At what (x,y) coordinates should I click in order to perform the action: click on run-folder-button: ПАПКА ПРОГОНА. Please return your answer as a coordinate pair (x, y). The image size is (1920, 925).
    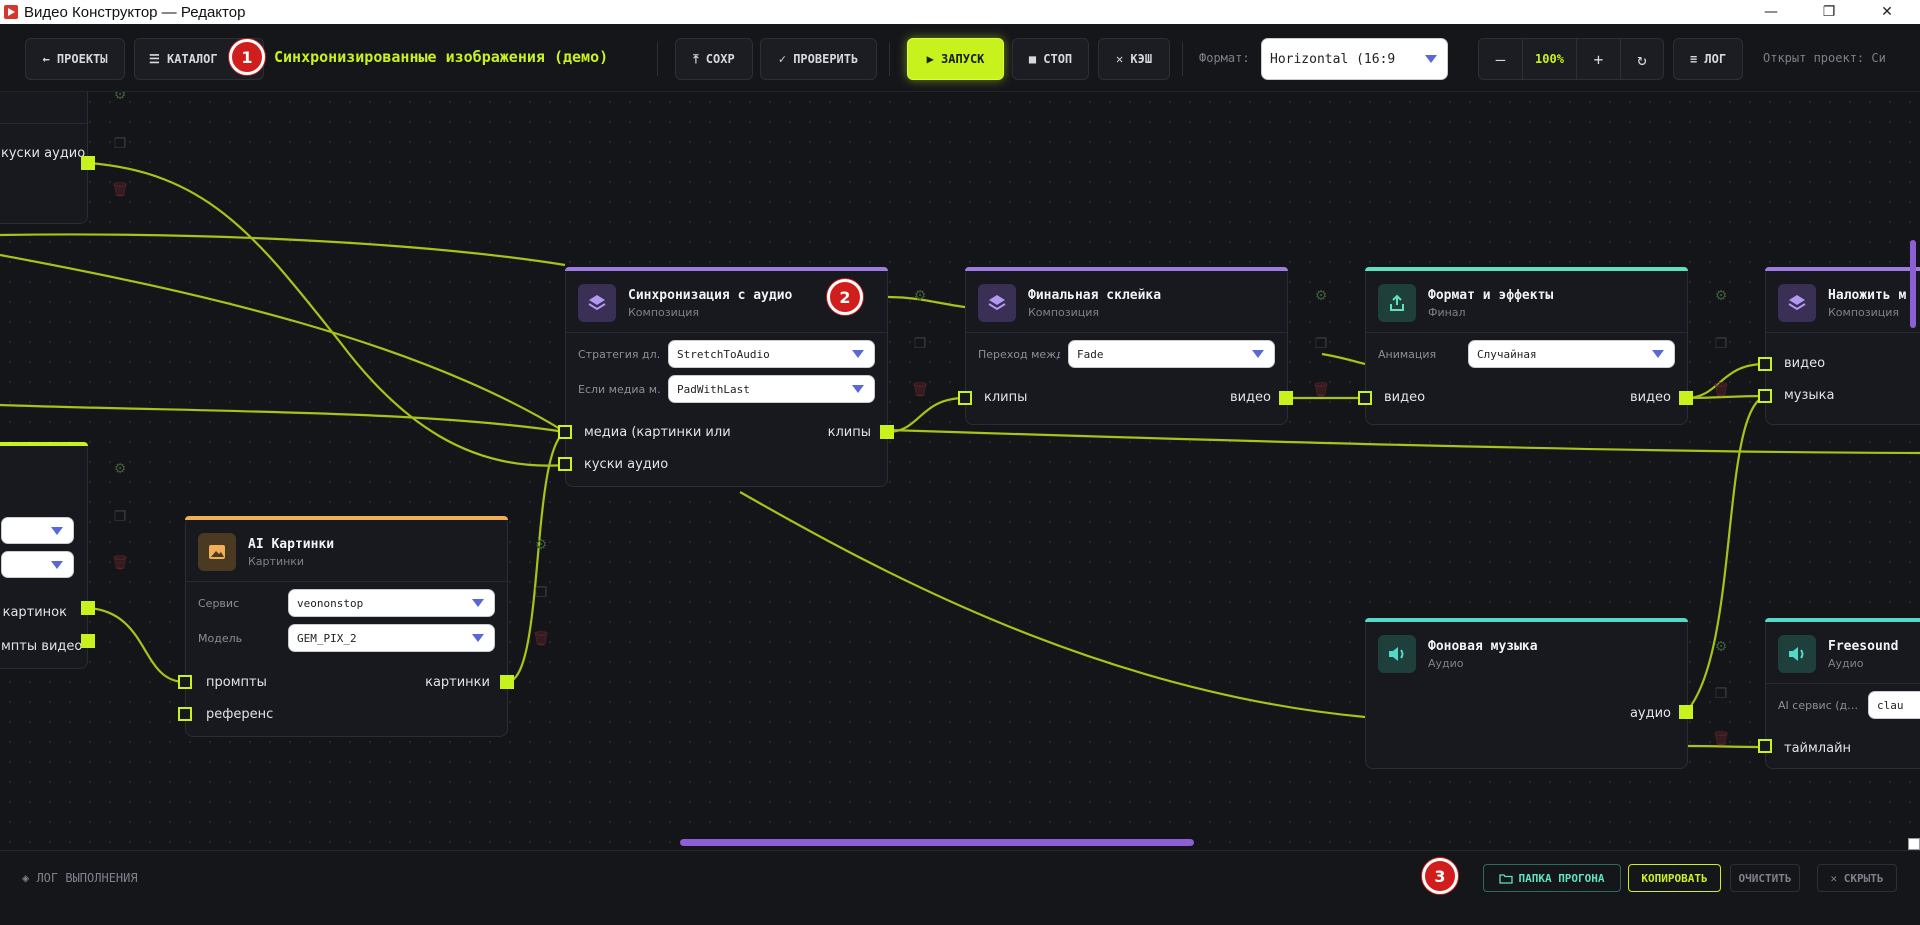
    Looking at the image, I should click on (1552, 878).